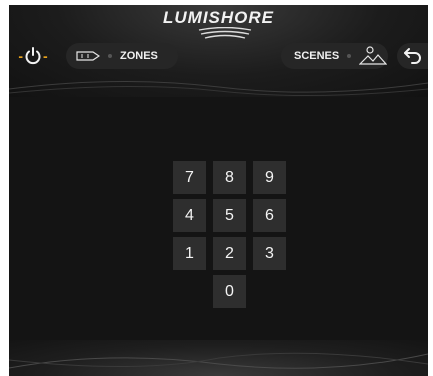 The height and width of the screenshot is (376, 433). What do you see at coordinates (373, 55) in the screenshot?
I see `scenes-icon` at bounding box center [373, 55].